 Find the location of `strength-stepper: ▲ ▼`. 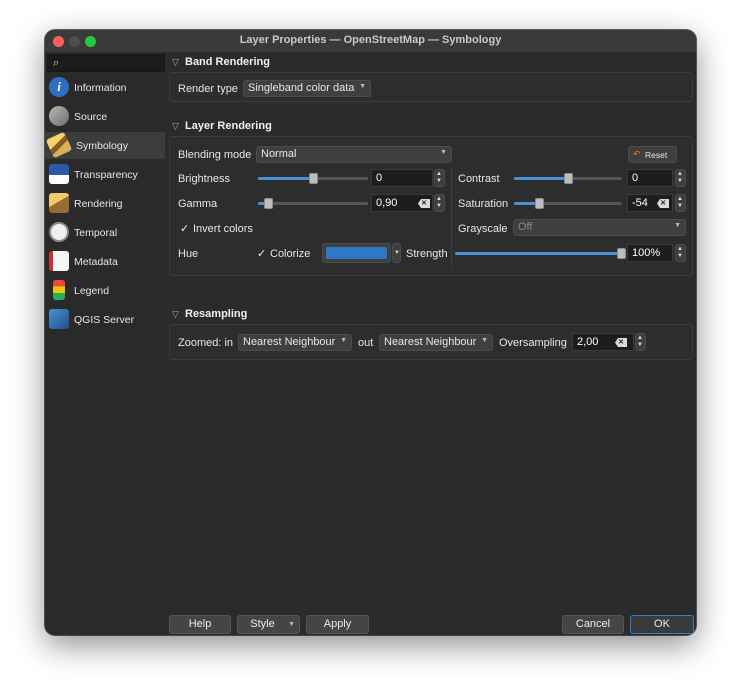

strength-stepper: ▲ ▼ is located at coordinates (680, 253).